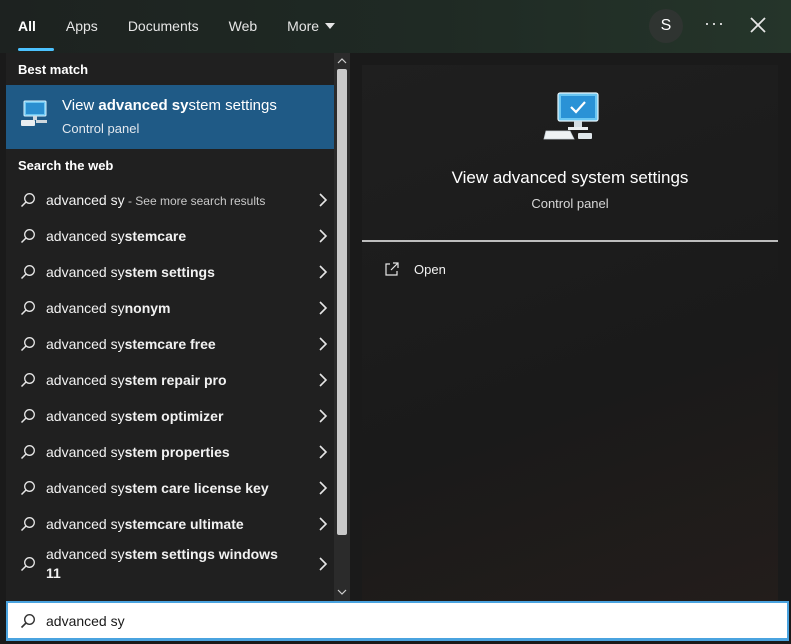 The height and width of the screenshot is (644, 791). I want to click on search-box, so click(397, 621).